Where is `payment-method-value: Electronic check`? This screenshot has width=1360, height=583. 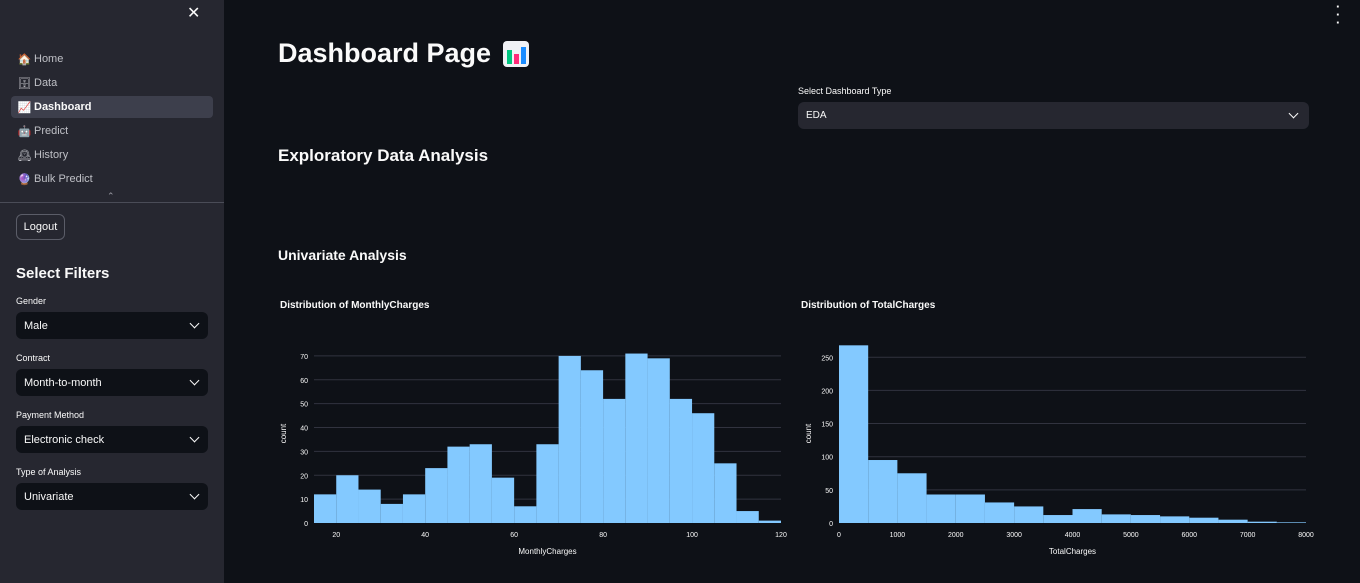
payment-method-value: Electronic check is located at coordinates (64, 439).